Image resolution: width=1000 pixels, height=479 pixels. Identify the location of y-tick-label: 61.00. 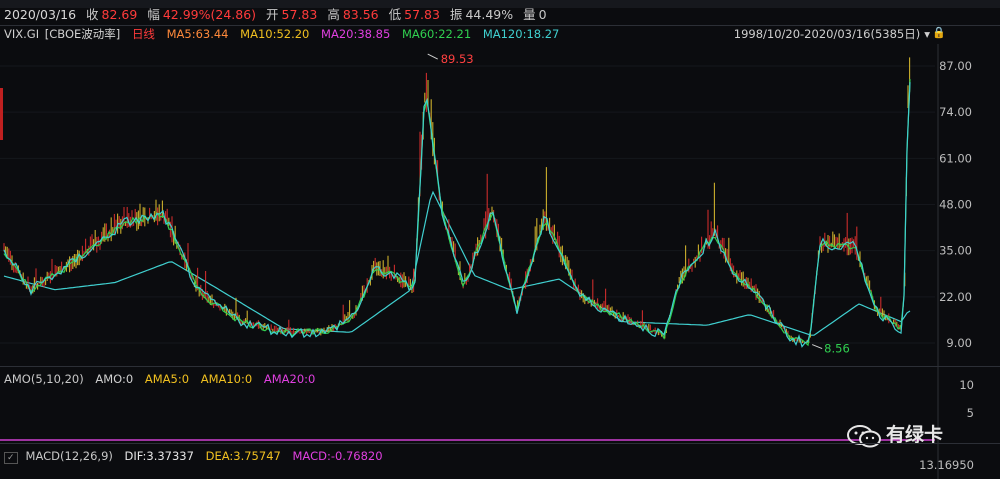
(955, 158).